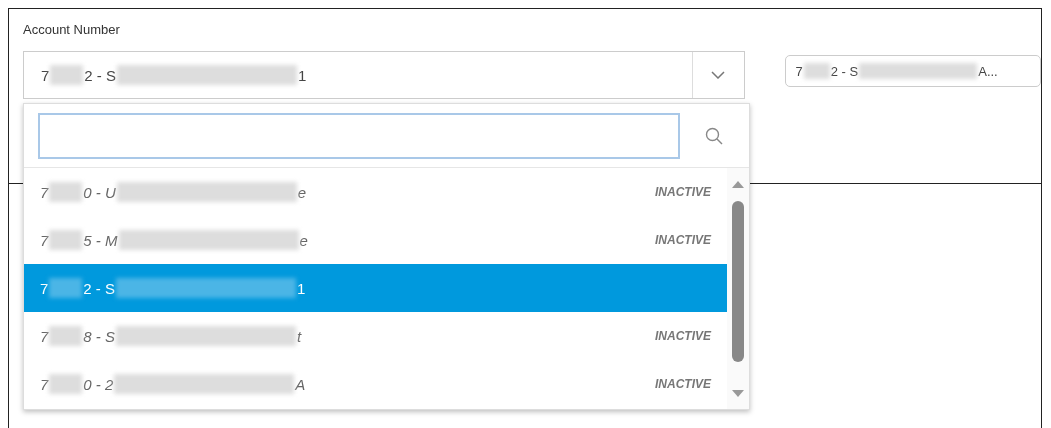 The image size is (1051, 428). Describe the element at coordinates (100, 240) in the screenshot. I see `account-text: 5 - M` at that location.